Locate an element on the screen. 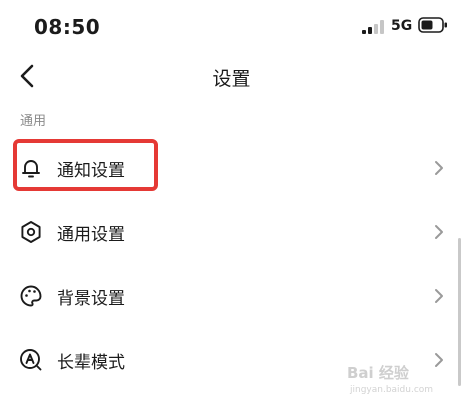 This screenshot has width=463, height=402. settings-item-label: 通知设置 is located at coordinates (91, 171).